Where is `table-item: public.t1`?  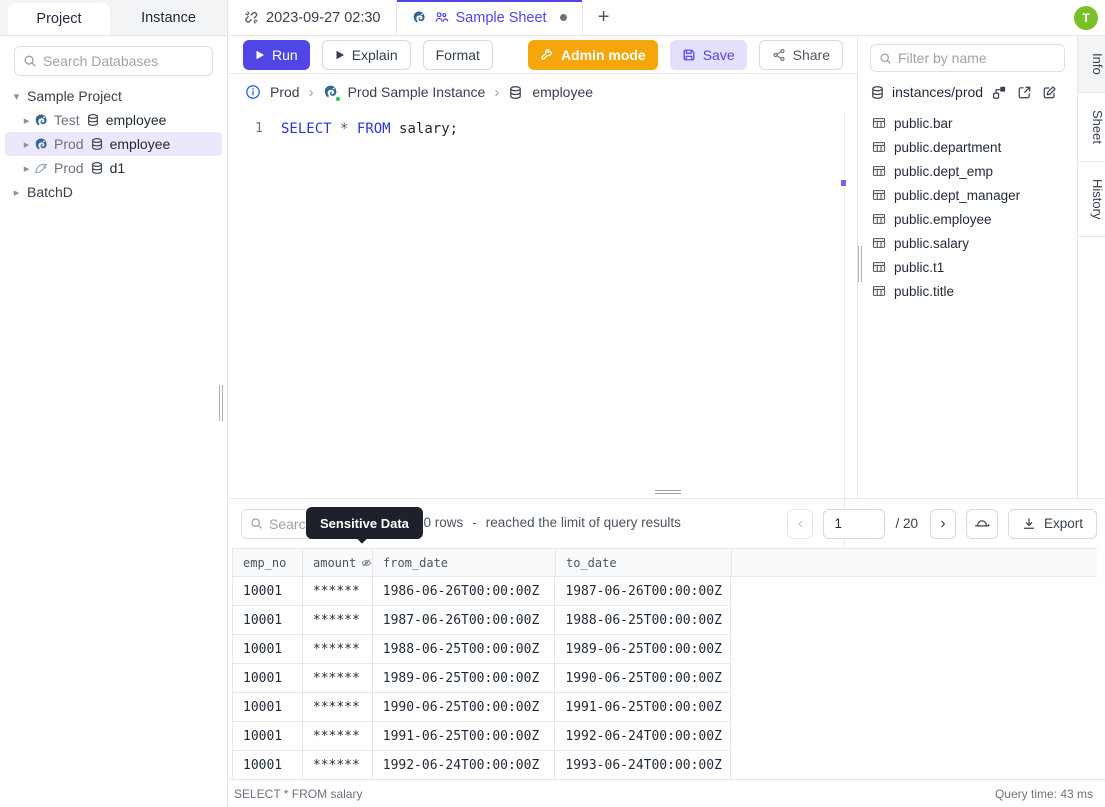
table-item: public.t1 is located at coordinates (967, 267).